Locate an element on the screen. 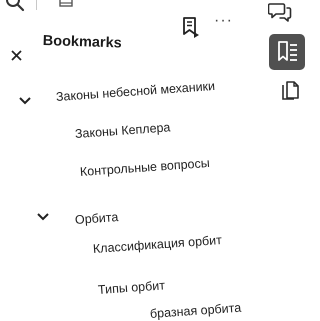 Image resolution: width=320 pixels, height=321 pixels. add-bookmark-icon is located at coordinates (192, 28).